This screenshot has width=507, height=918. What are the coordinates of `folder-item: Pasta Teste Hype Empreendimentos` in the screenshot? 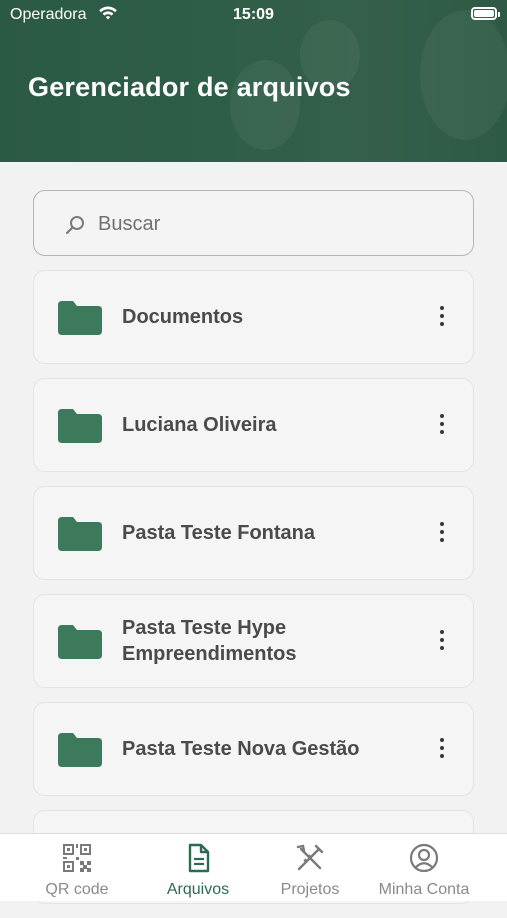 It's located at (253, 641).